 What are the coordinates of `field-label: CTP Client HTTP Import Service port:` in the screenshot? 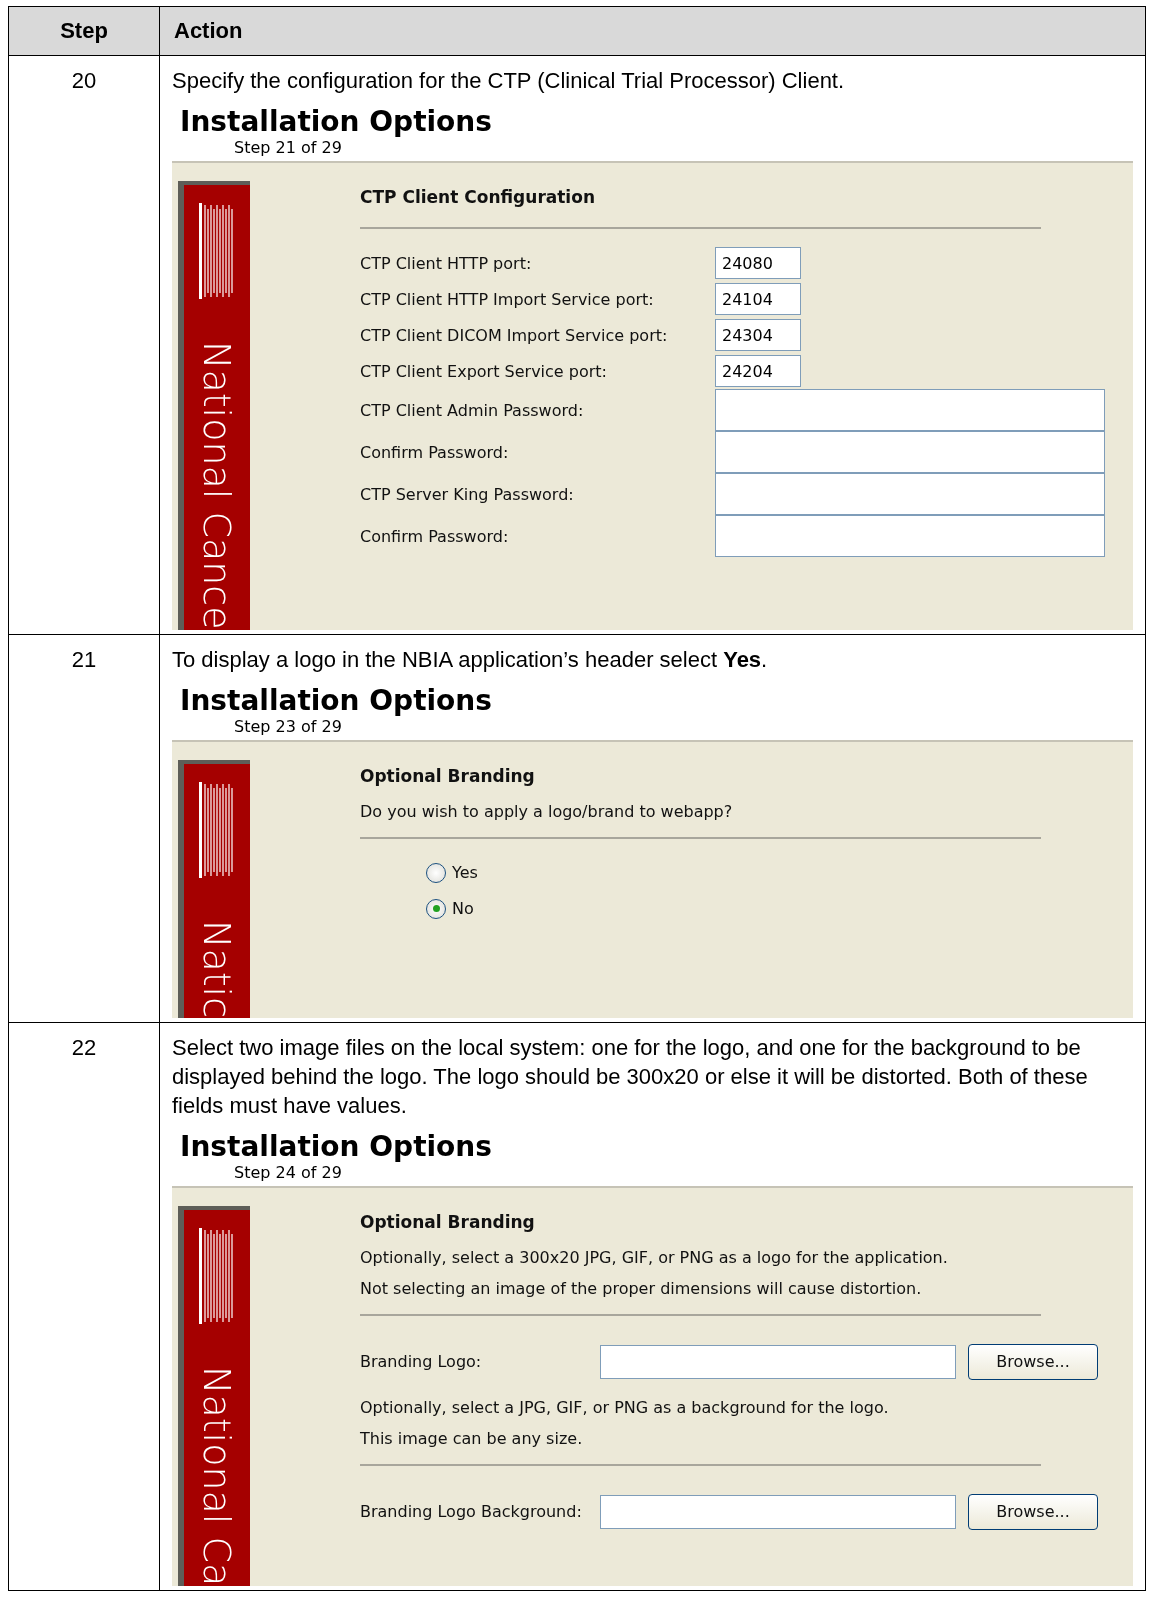 It's located at (507, 299).